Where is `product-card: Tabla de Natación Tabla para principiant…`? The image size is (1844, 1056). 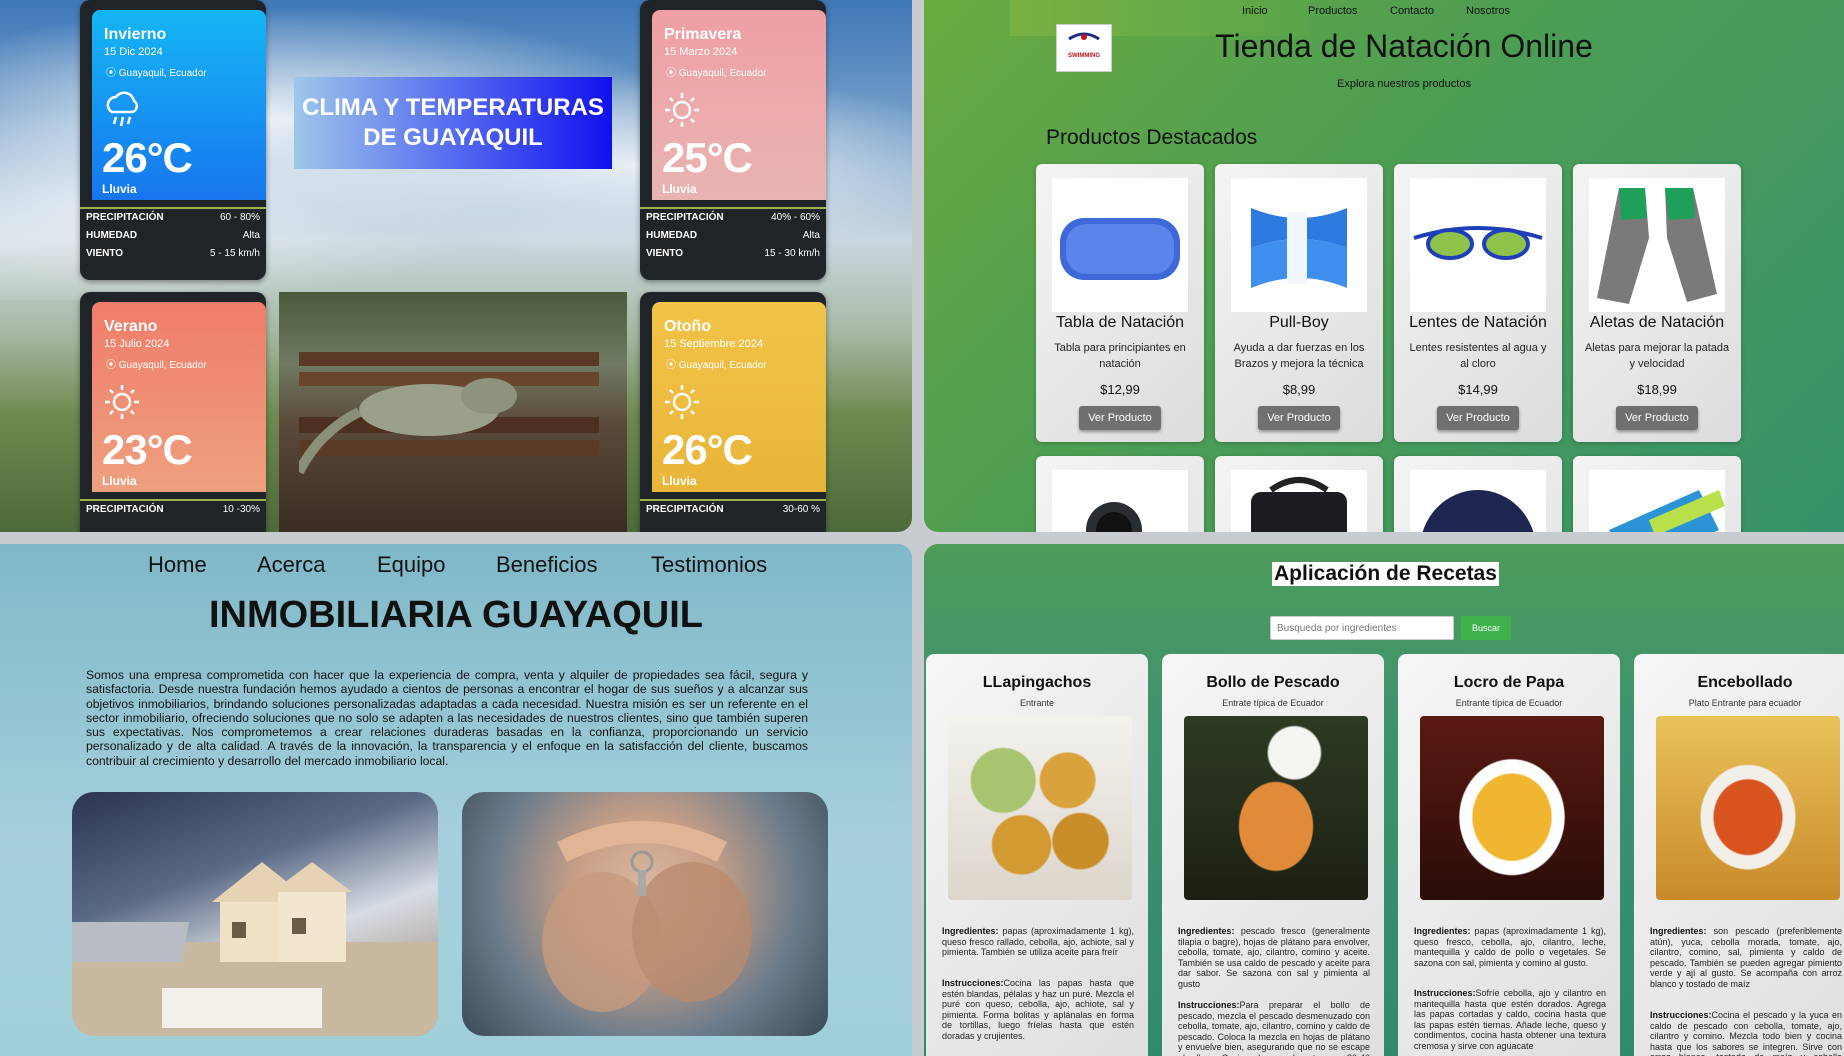 product-card: Tabla de Natación Tabla para principiant… is located at coordinates (1120, 303).